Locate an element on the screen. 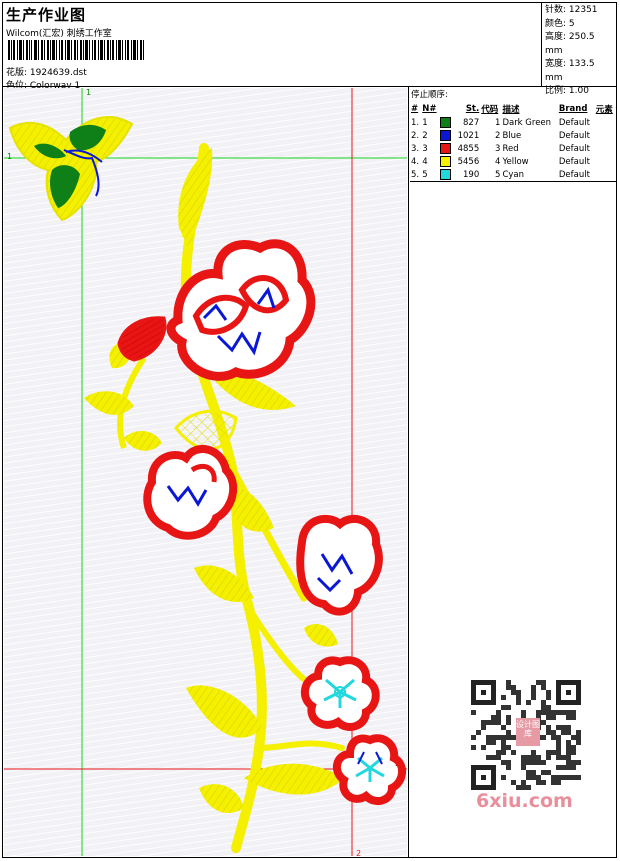 The image size is (620, 861). flower-middle-right is located at coordinates (339, 565).